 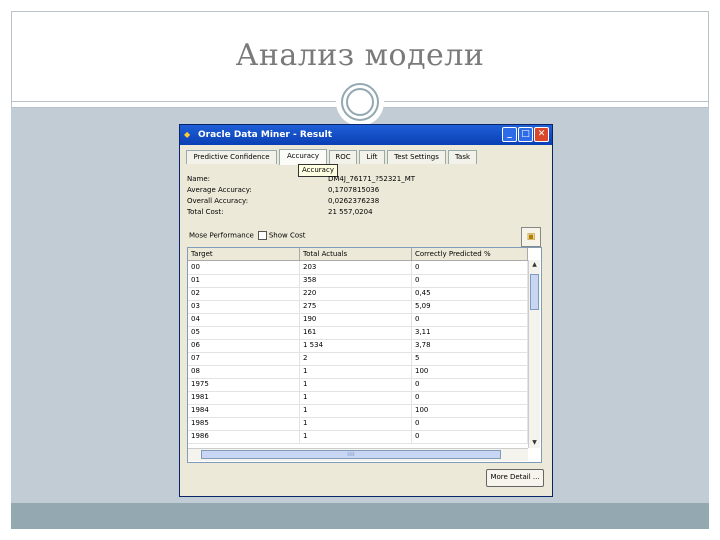 What do you see at coordinates (360, 55) in the screenshot?
I see `slide-title: Анализ модели` at bounding box center [360, 55].